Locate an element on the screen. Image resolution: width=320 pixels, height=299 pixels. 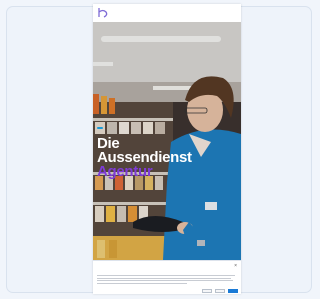
consent-text is located at coordinates (167, 280).